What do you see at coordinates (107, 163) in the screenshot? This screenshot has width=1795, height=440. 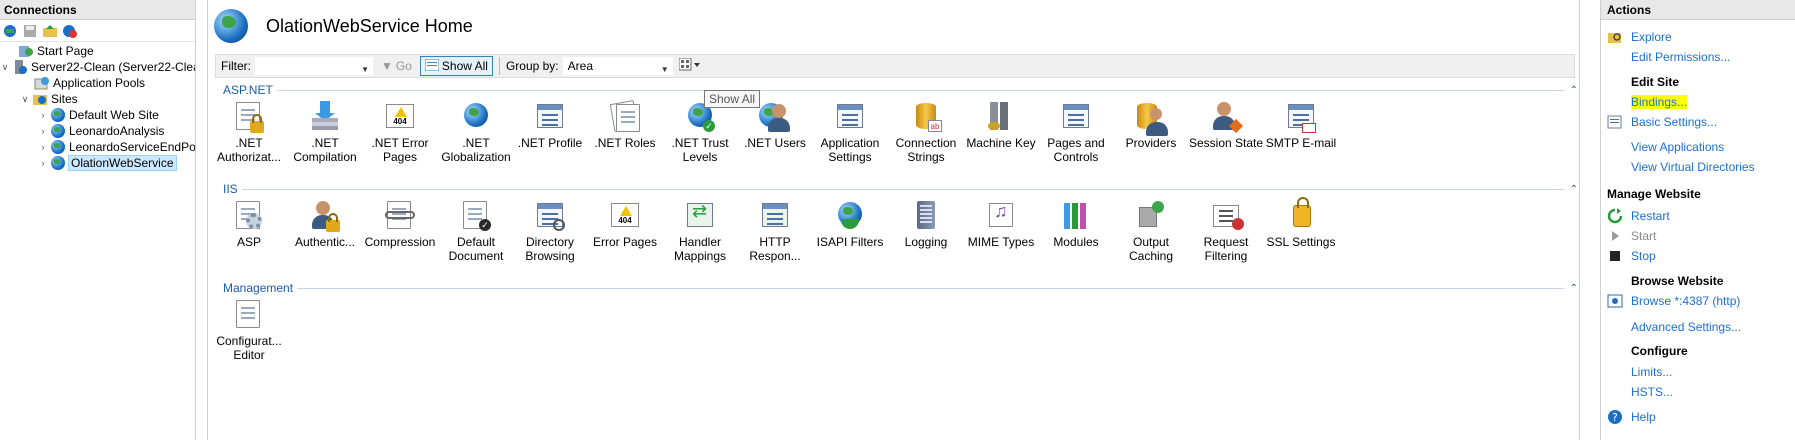 I see `tree-item-site-selected: › OlationWebService` at bounding box center [107, 163].